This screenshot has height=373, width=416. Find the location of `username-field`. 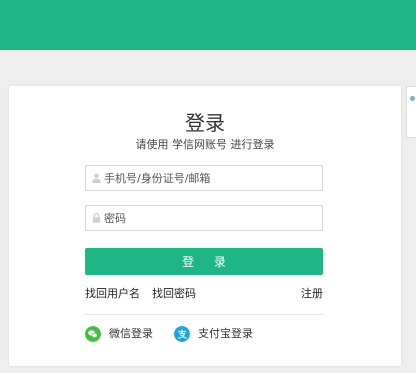

username-field is located at coordinates (204, 178).